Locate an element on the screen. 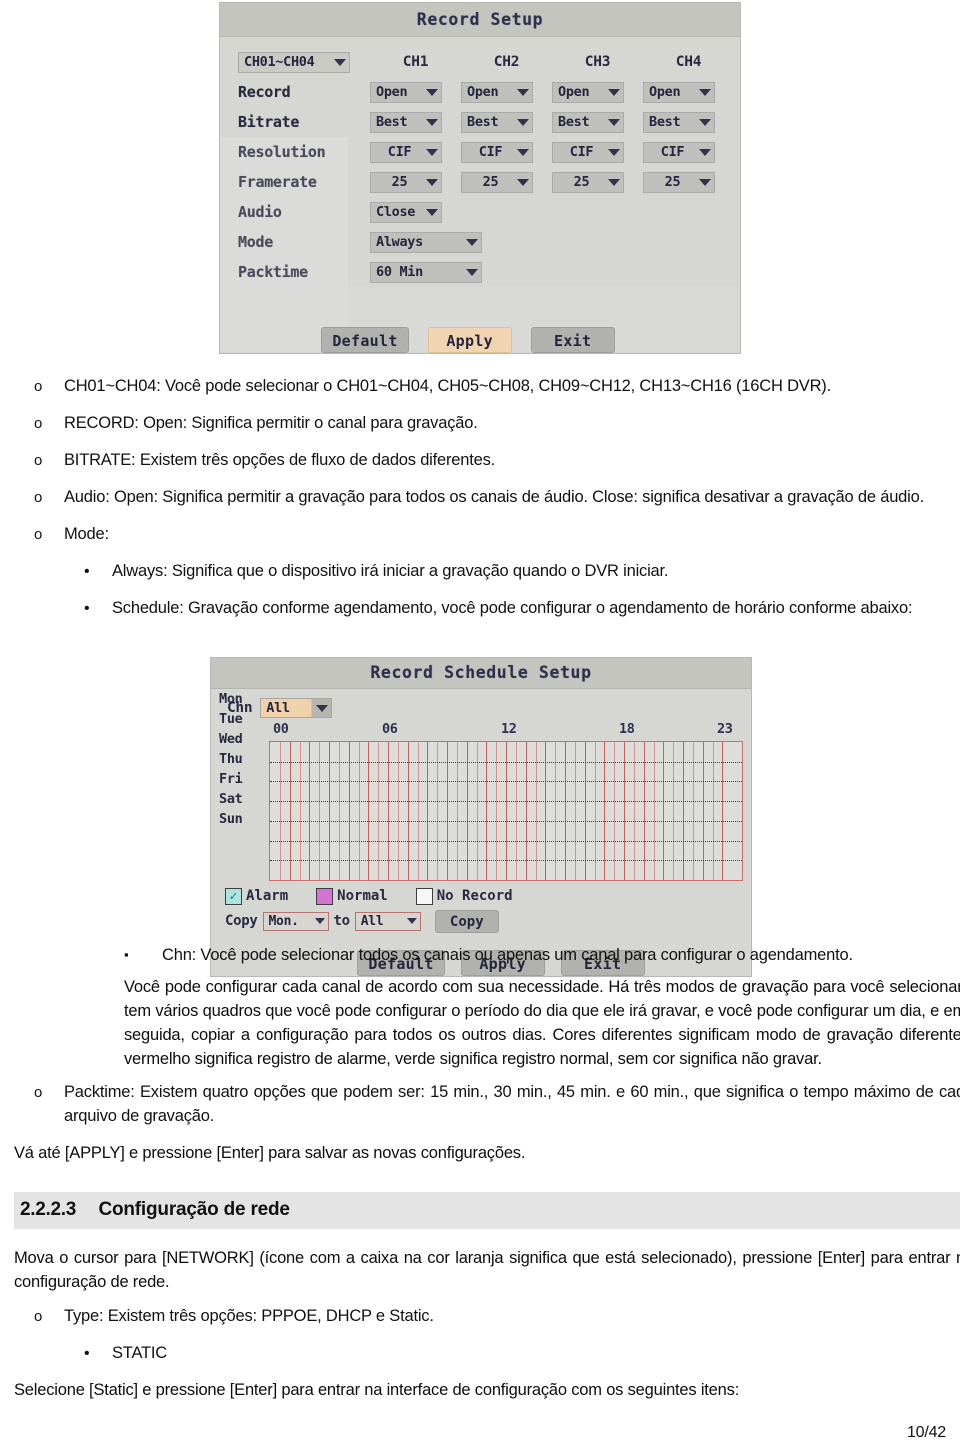  bitrate-ch1-select: Best is located at coordinates (406, 122).